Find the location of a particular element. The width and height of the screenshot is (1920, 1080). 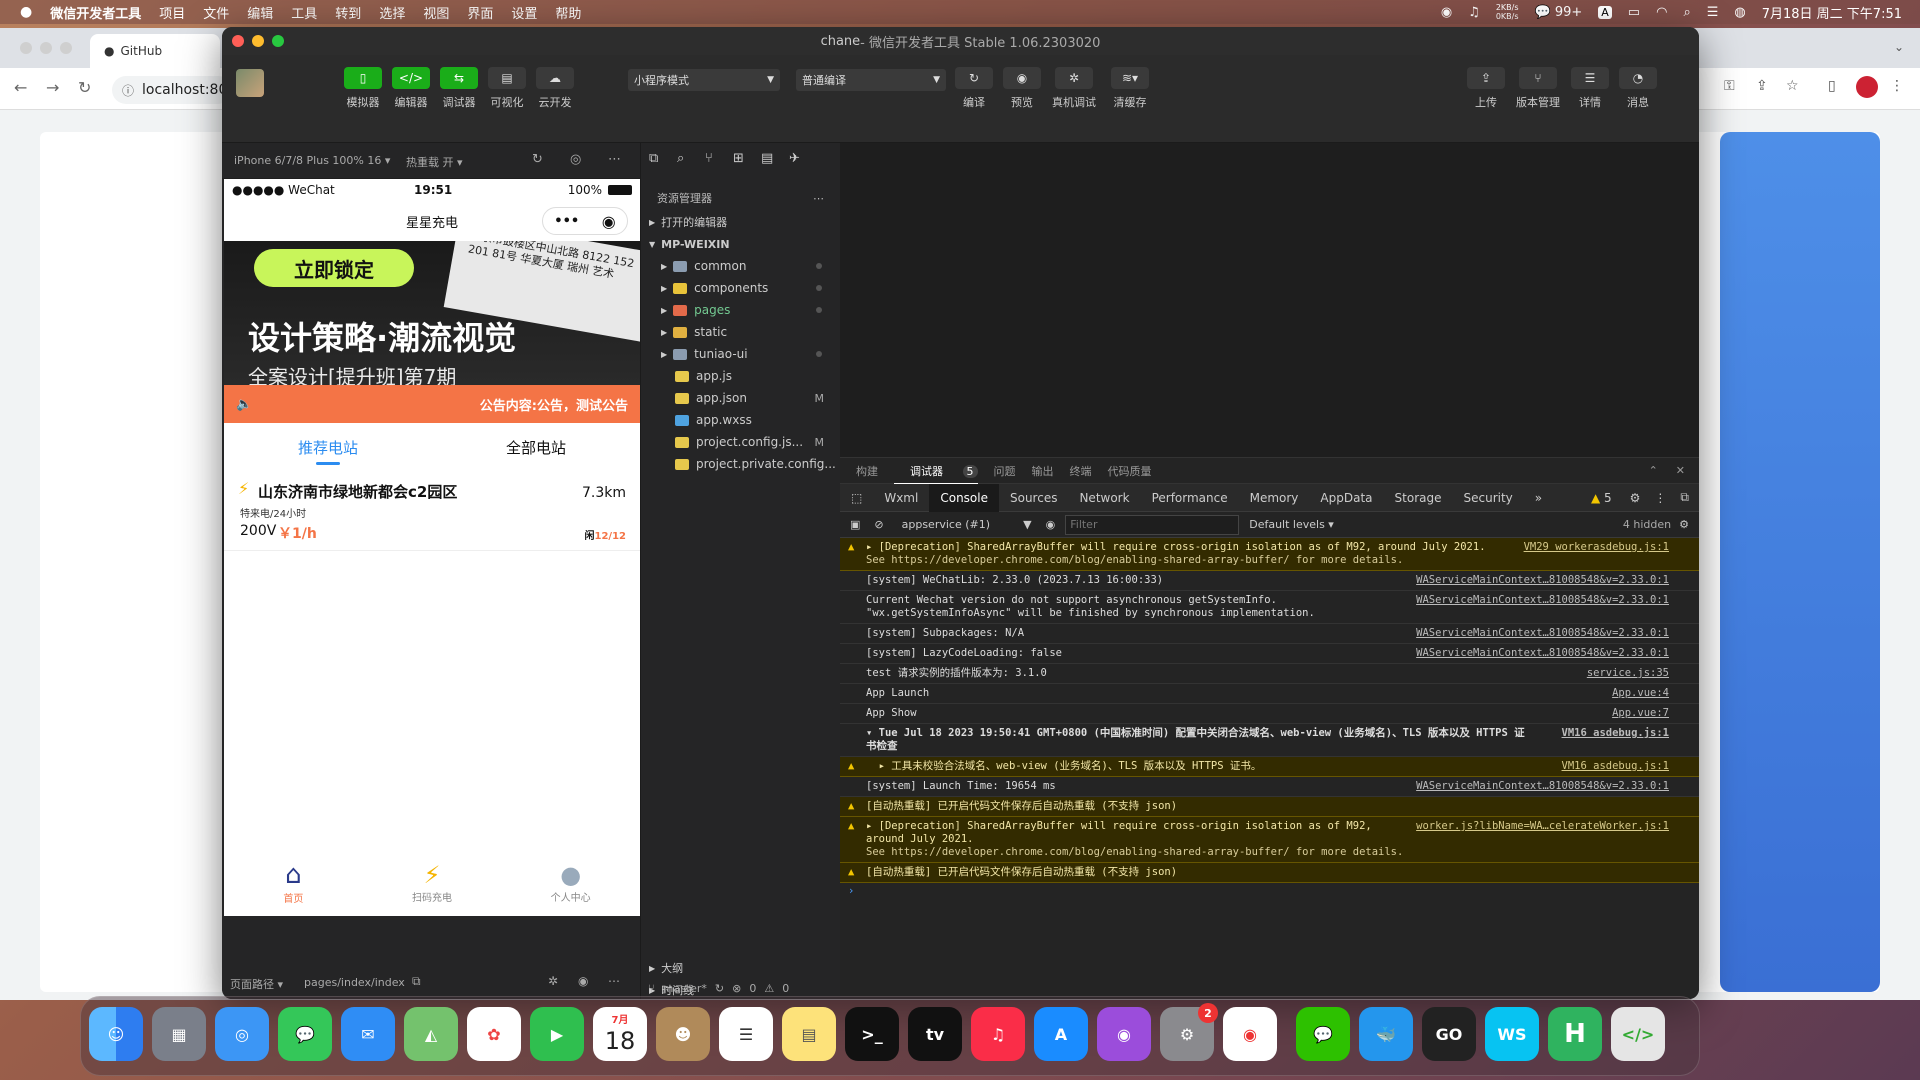

hot-reload-select: 热重载 开 ▾ is located at coordinates (434, 162).